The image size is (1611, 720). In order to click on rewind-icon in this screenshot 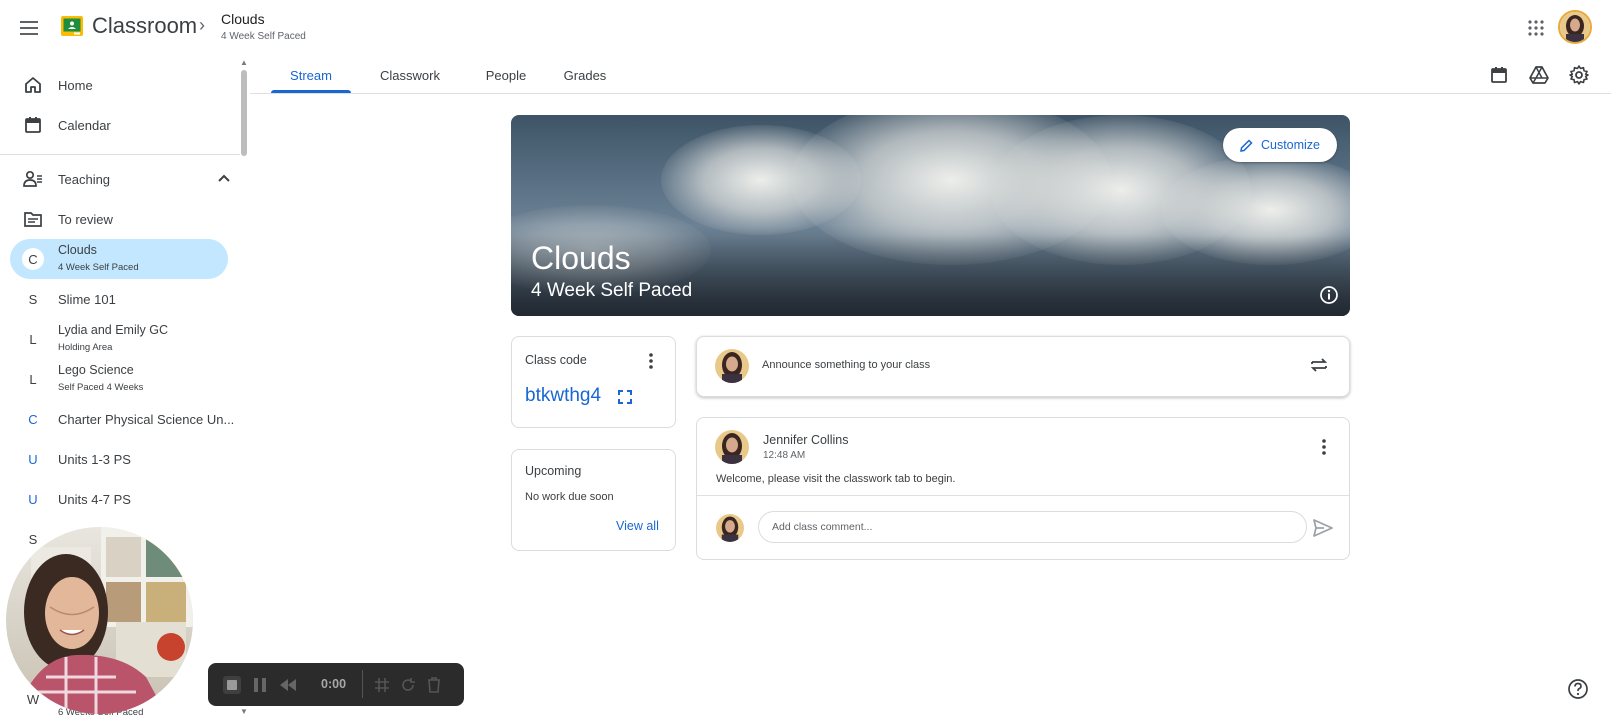, I will do `click(288, 685)`.